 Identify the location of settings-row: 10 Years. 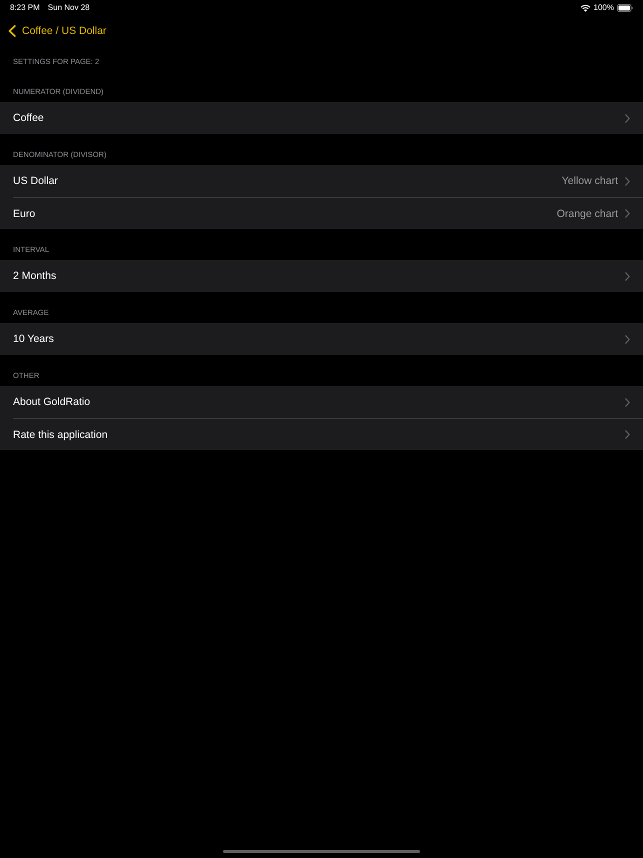
(321, 339).